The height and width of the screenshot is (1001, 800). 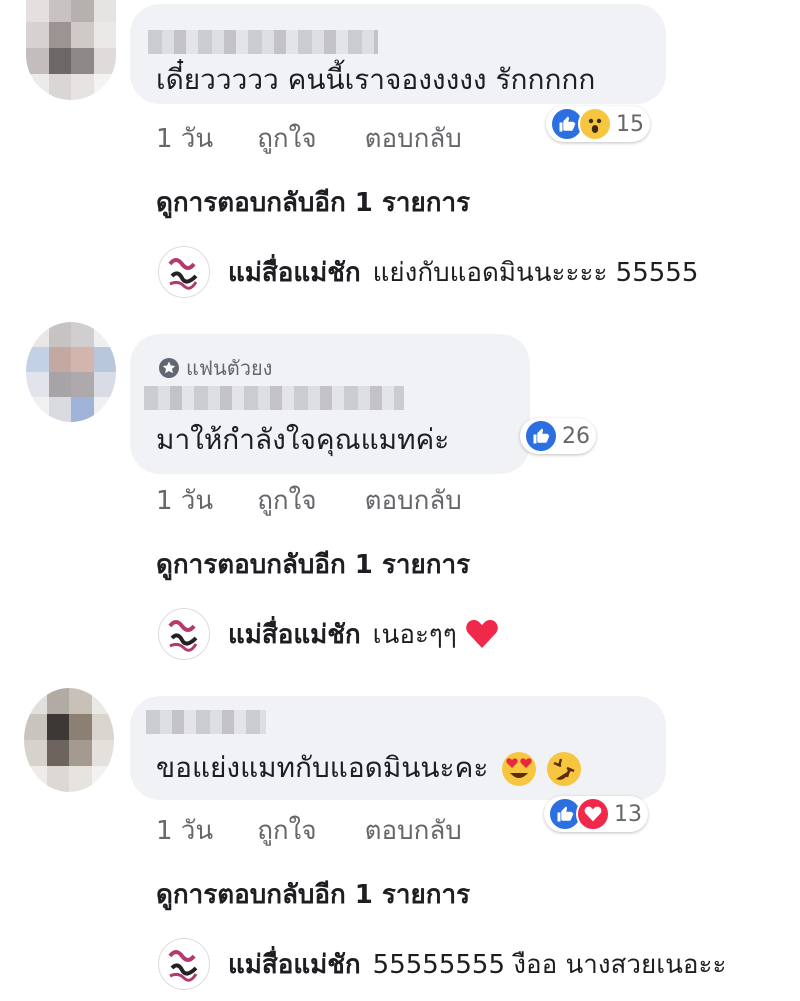 I want to click on reaction-count: 26, so click(x=576, y=436).